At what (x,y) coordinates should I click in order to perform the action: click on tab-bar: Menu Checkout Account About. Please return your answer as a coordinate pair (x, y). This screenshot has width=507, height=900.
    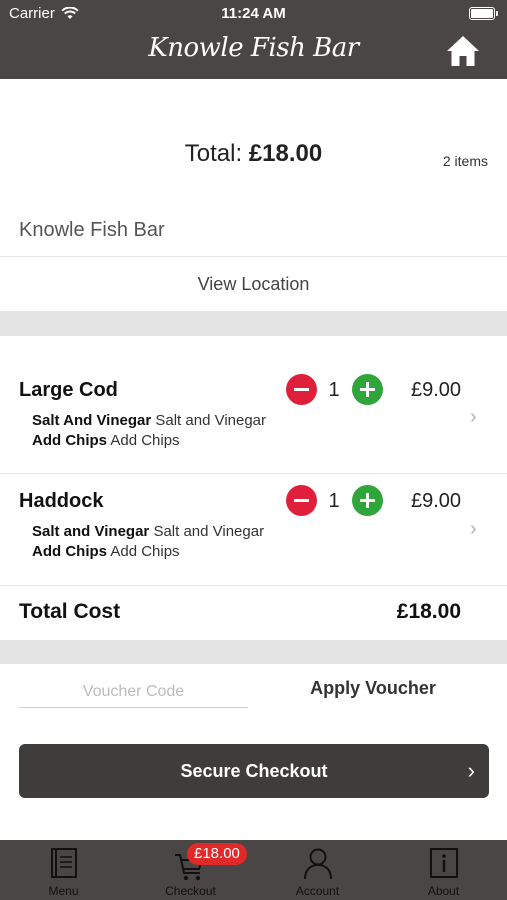
    Looking at the image, I should click on (253, 870).